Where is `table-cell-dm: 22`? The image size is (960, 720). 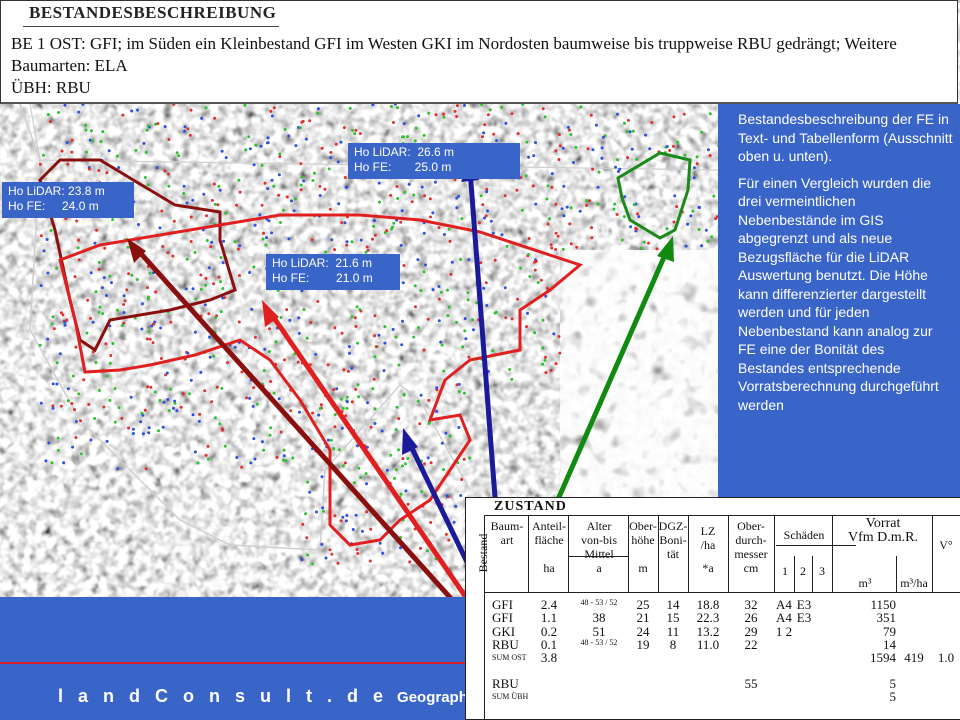
table-cell-dm: 22 is located at coordinates (751, 644).